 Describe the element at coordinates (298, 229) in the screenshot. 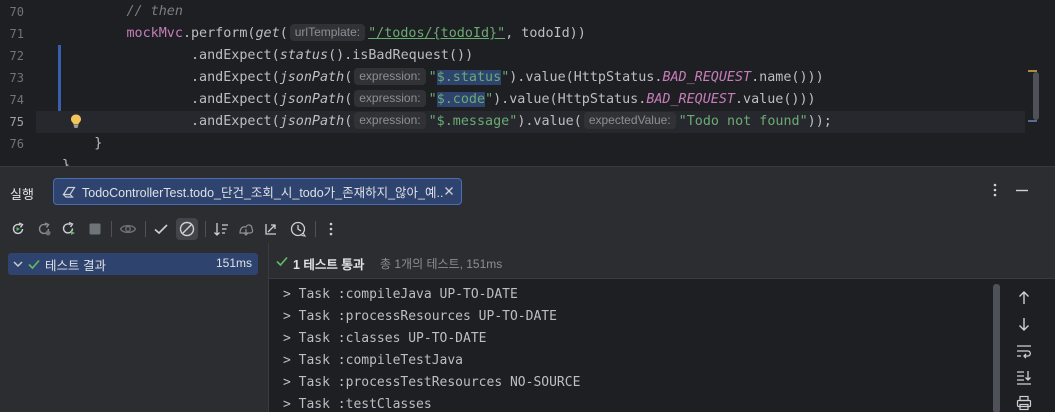

I see `history-icon` at that location.